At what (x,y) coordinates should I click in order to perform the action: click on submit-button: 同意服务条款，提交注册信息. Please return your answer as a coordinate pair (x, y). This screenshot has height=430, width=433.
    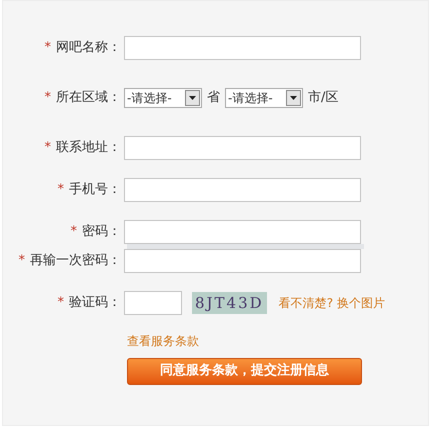
    Looking at the image, I should click on (244, 371).